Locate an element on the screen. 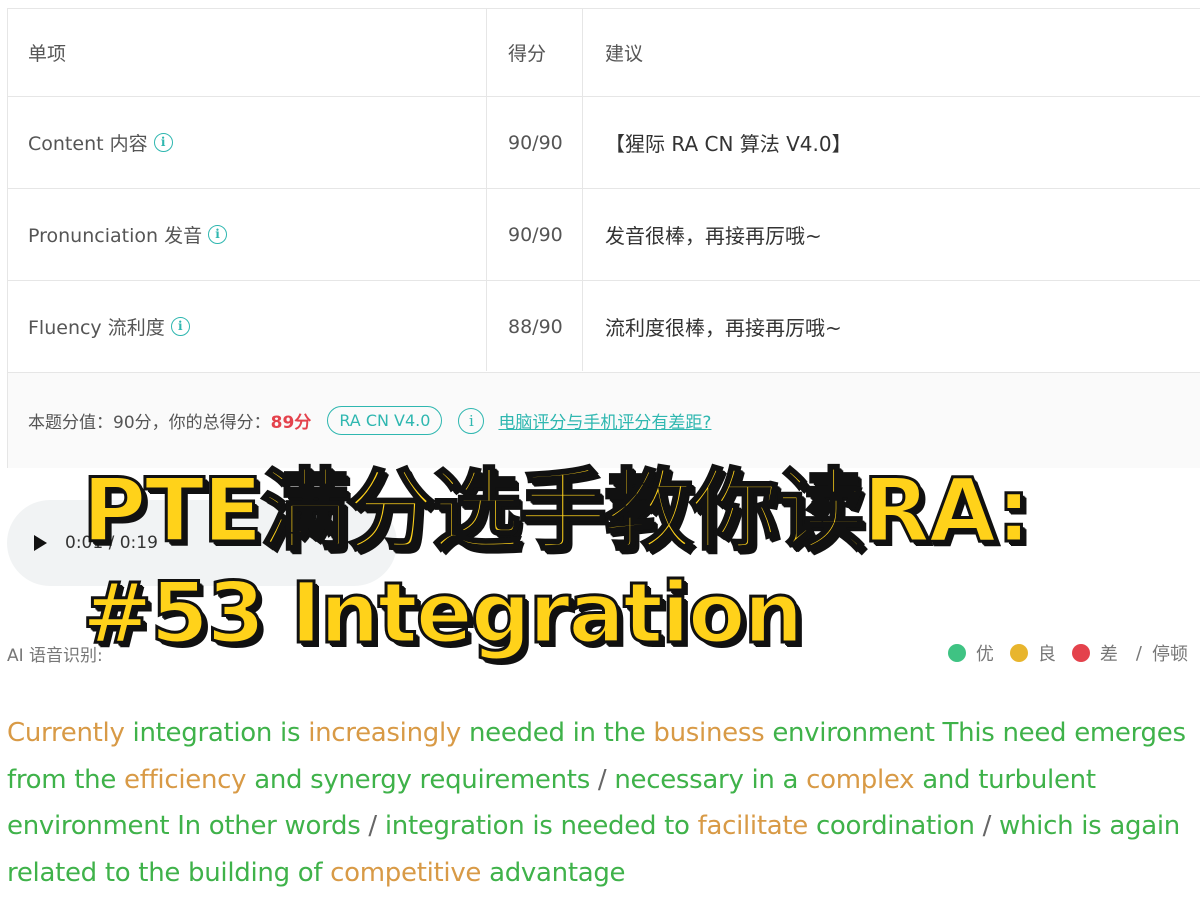 This screenshot has width=1200, height=900. advice-cell: 流利度很棒，再接再厉哦~ is located at coordinates (723, 328).